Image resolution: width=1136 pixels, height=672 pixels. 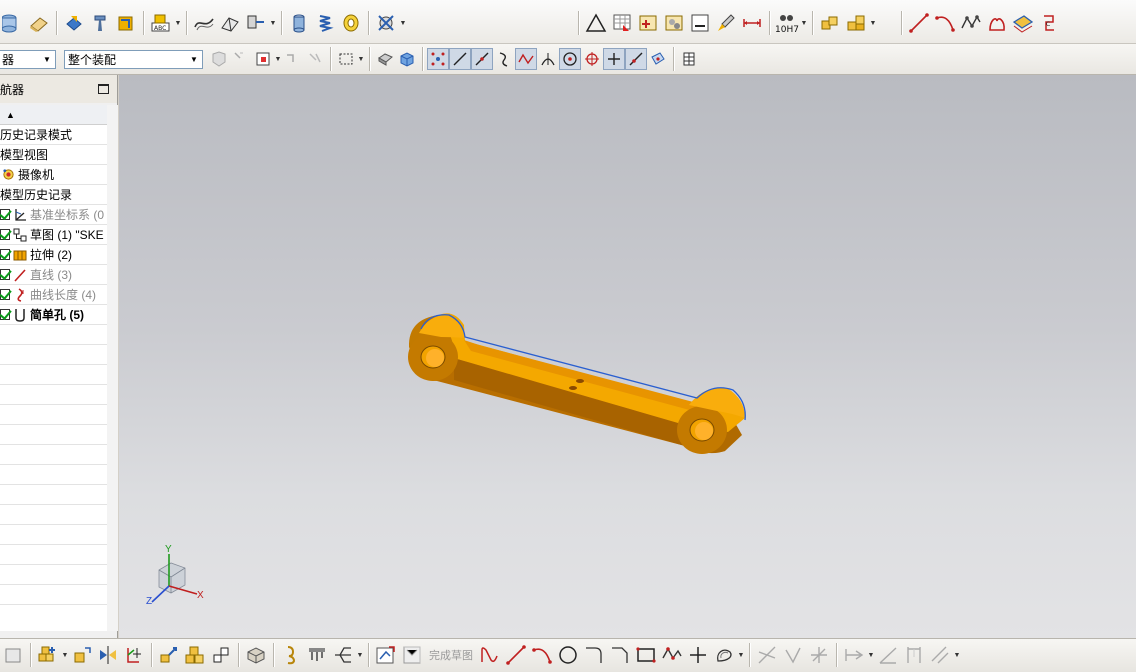 What do you see at coordinates (204, 23) in the screenshot?
I see `surface-icon` at bounding box center [204, 23].